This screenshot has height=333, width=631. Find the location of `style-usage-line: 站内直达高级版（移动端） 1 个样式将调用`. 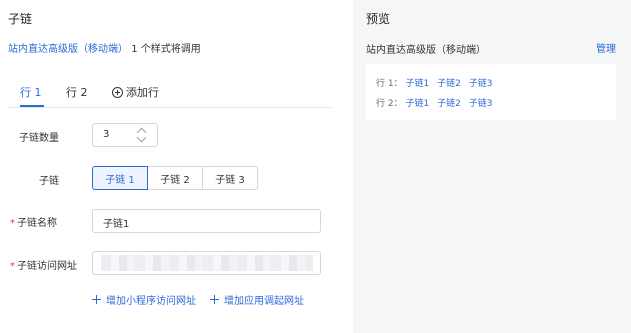

style-usage-line: 站内直达高级版（移动端） 1 个样式将调用 is located at coordinates (104, 47).